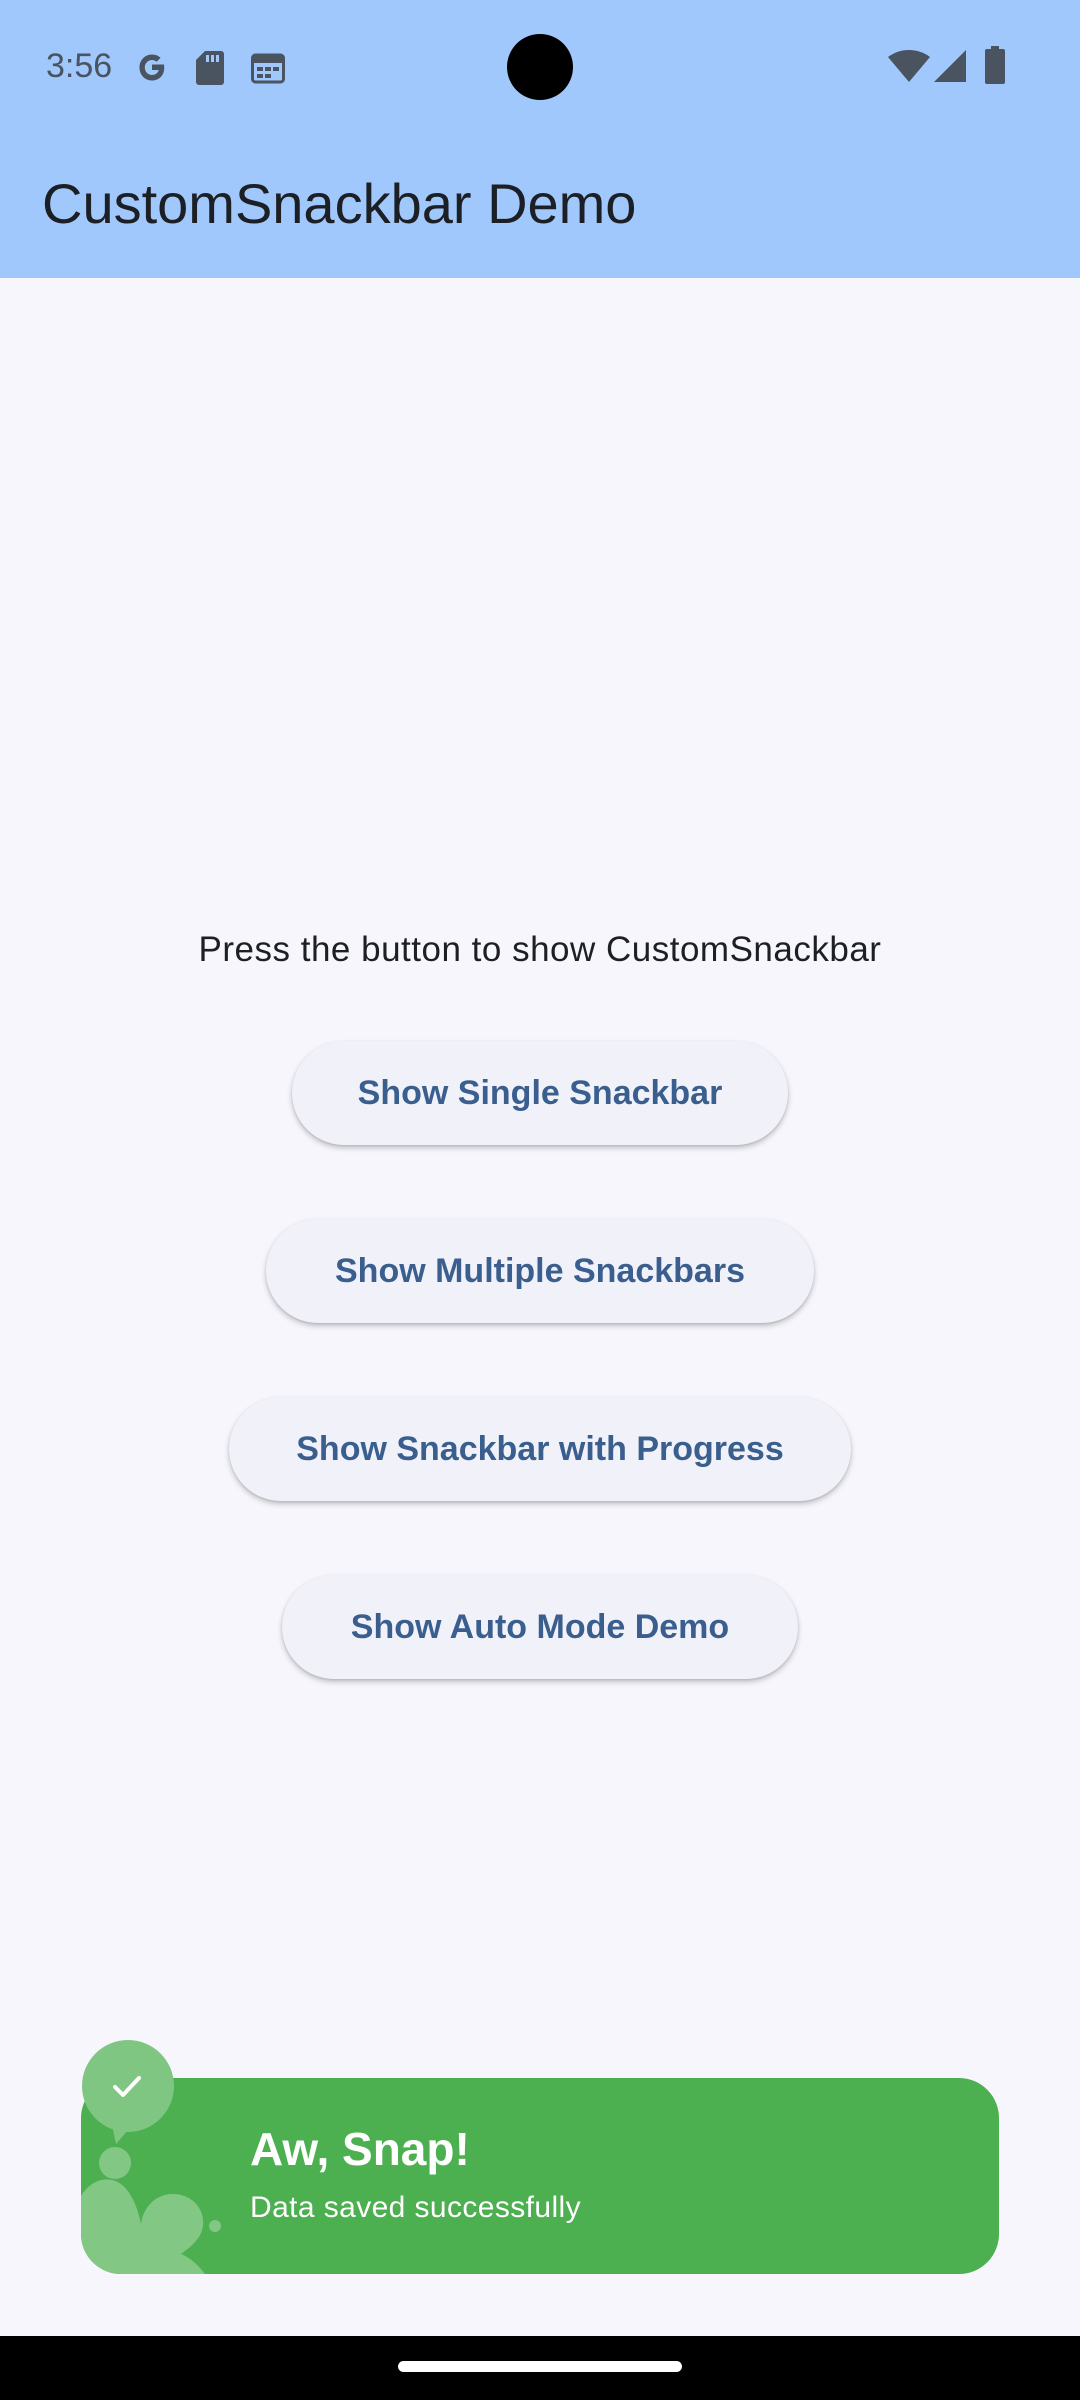  Describe the element at coordinates (210, 68) in the screenshot. I see `sd-card-icon` at that location.